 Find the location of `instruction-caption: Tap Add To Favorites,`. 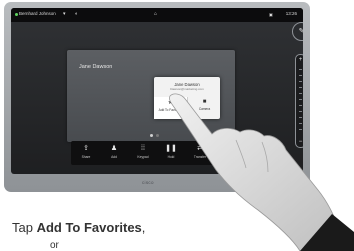

instruction-caption: Tap Add To Favorites, is located at coordinates (78, 227).